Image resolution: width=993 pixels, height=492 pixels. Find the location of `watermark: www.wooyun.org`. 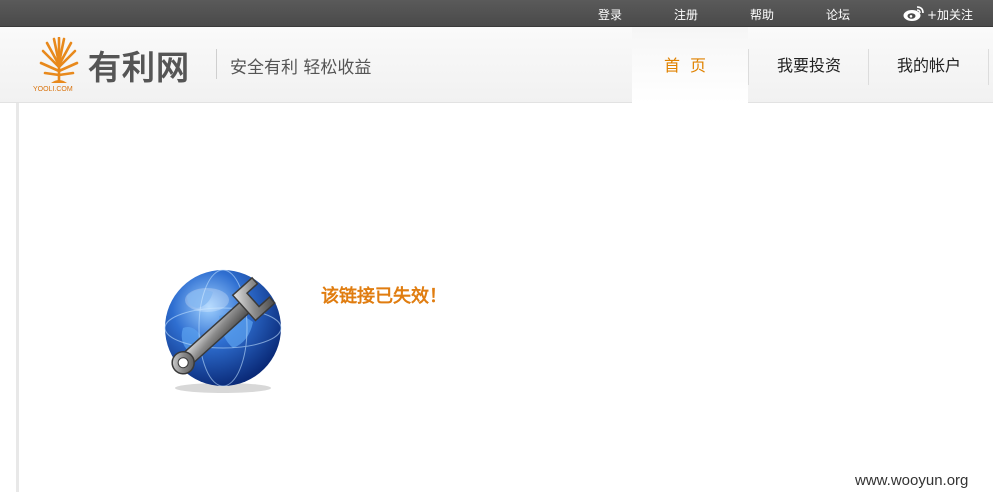

watermark: www.wooyun.org is located at coordinates (912, 480).